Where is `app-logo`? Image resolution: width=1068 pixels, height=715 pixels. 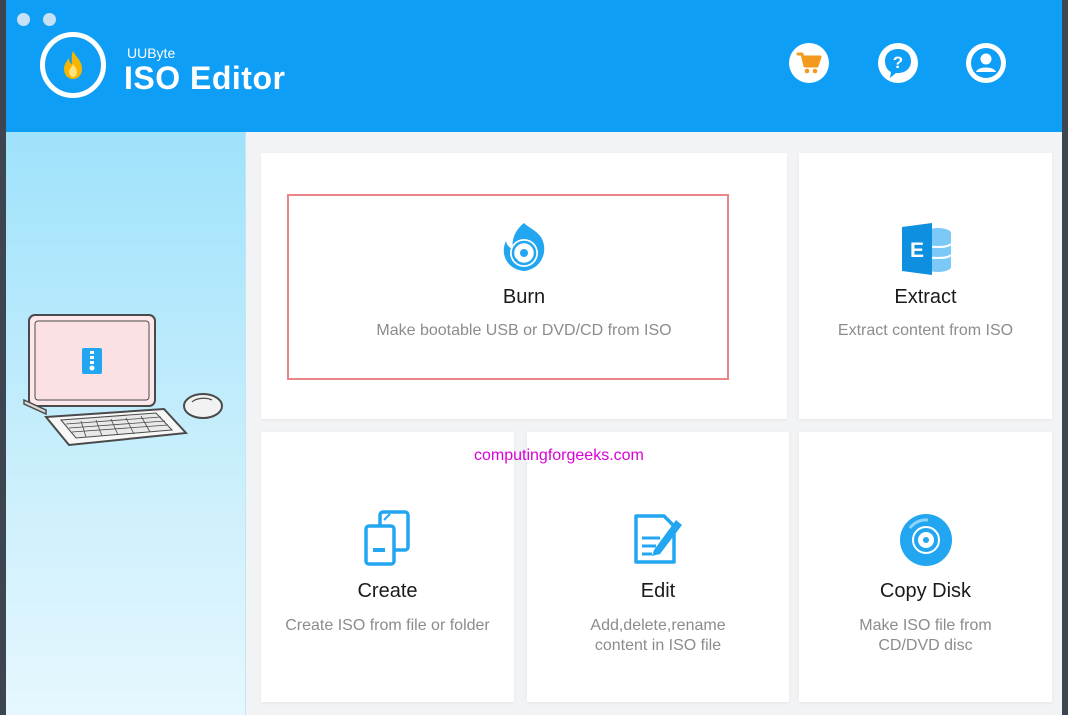
app-logo is located at coordinates (73, 65).